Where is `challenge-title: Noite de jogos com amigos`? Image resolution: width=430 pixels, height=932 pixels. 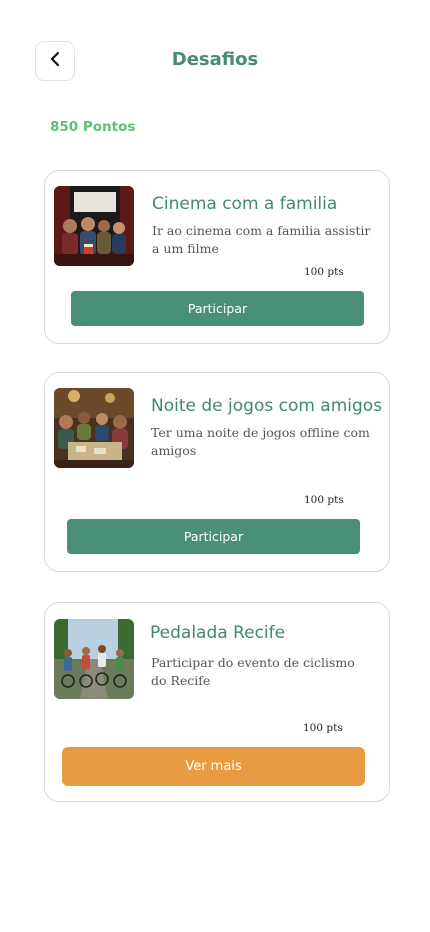 challenge-title: Noite de jogos com amigos is located at coordinates (267, 406).